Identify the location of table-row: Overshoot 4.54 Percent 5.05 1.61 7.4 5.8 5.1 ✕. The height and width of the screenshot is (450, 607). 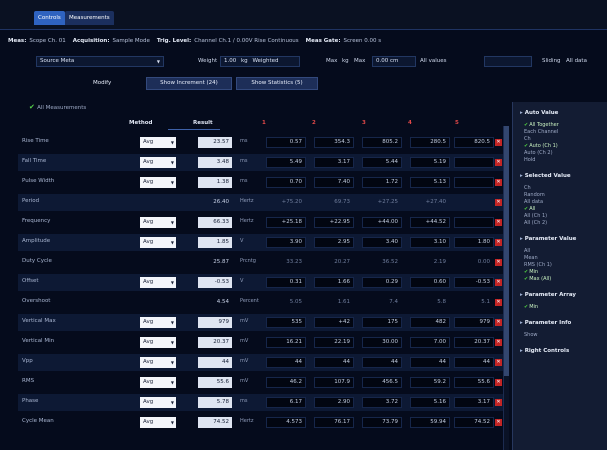
(260, 302).